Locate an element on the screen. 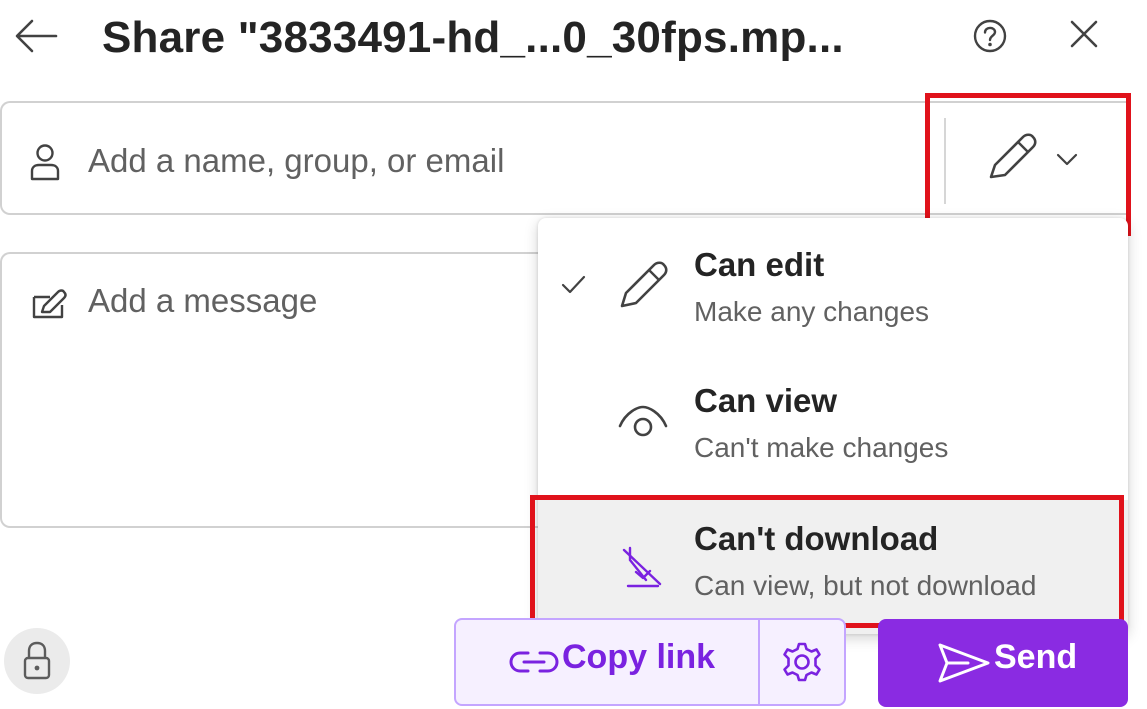 The height and width of the screenshot is (709, 1147). close-button is located at coordinates (1084, 34).